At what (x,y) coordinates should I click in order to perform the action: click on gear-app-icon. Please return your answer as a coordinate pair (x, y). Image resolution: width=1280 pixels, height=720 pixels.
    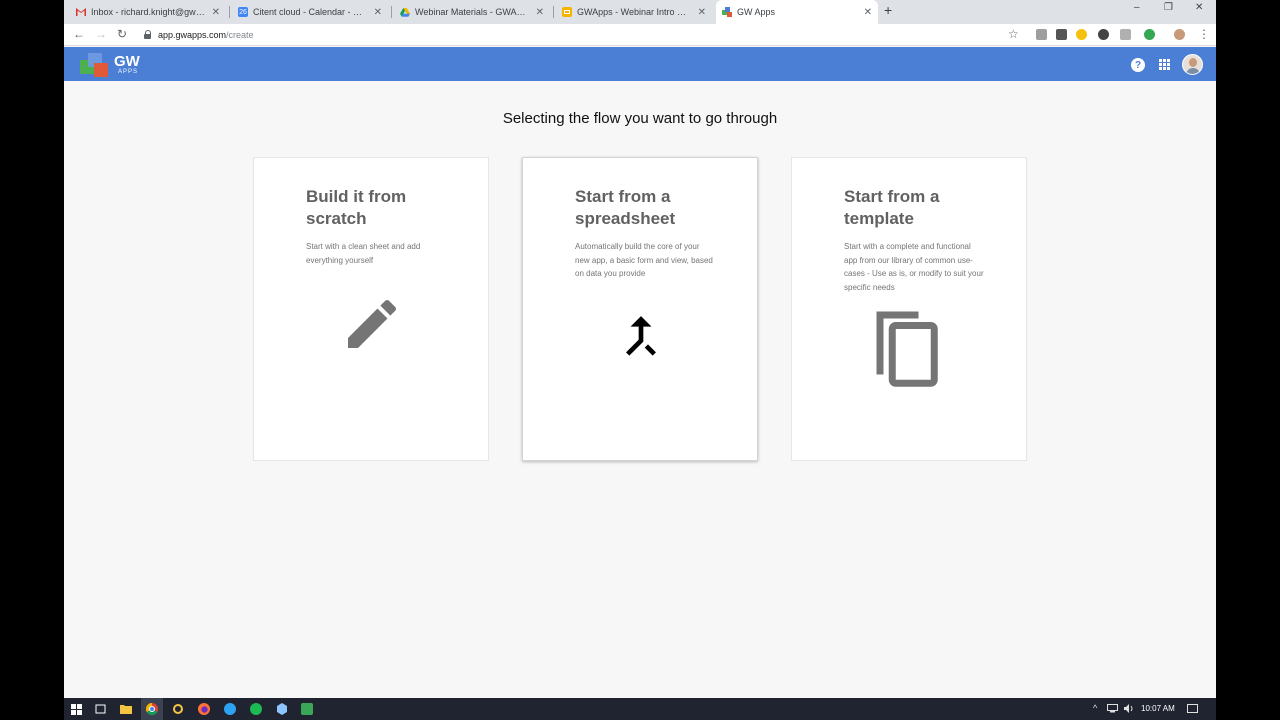
    Looking at the image, I should click on (178, 709).